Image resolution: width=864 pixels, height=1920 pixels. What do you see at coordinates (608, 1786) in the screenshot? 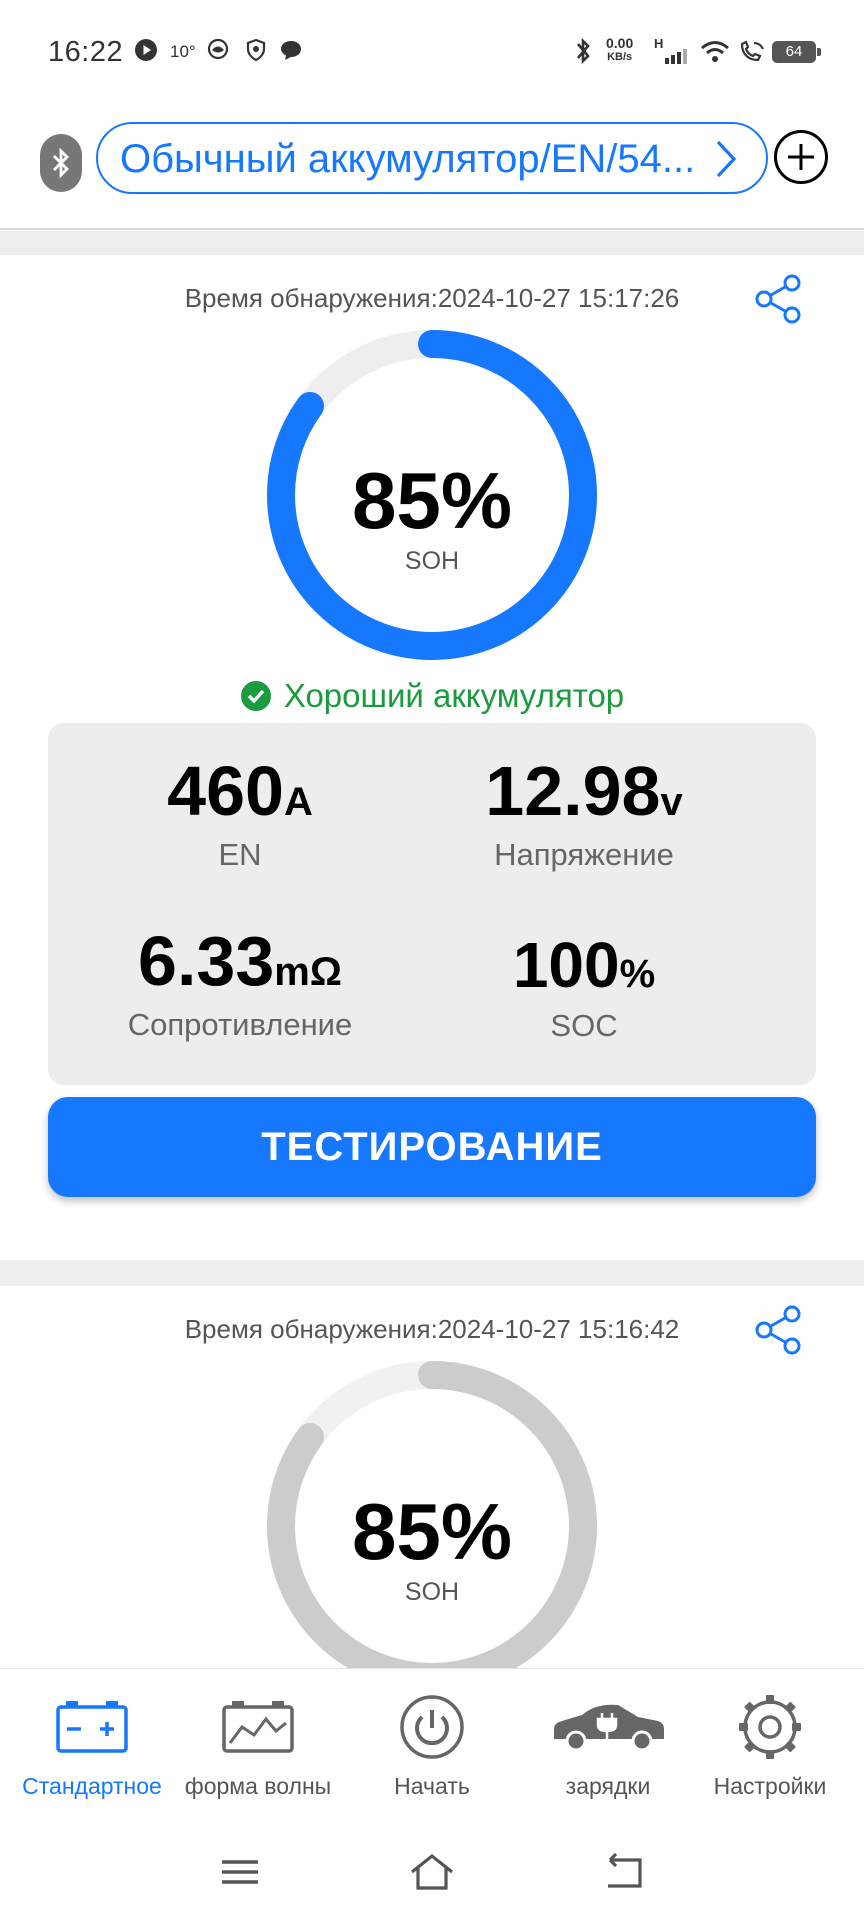
I see `nav-charging-label: зарядки` at bounding box center [608, 1786].